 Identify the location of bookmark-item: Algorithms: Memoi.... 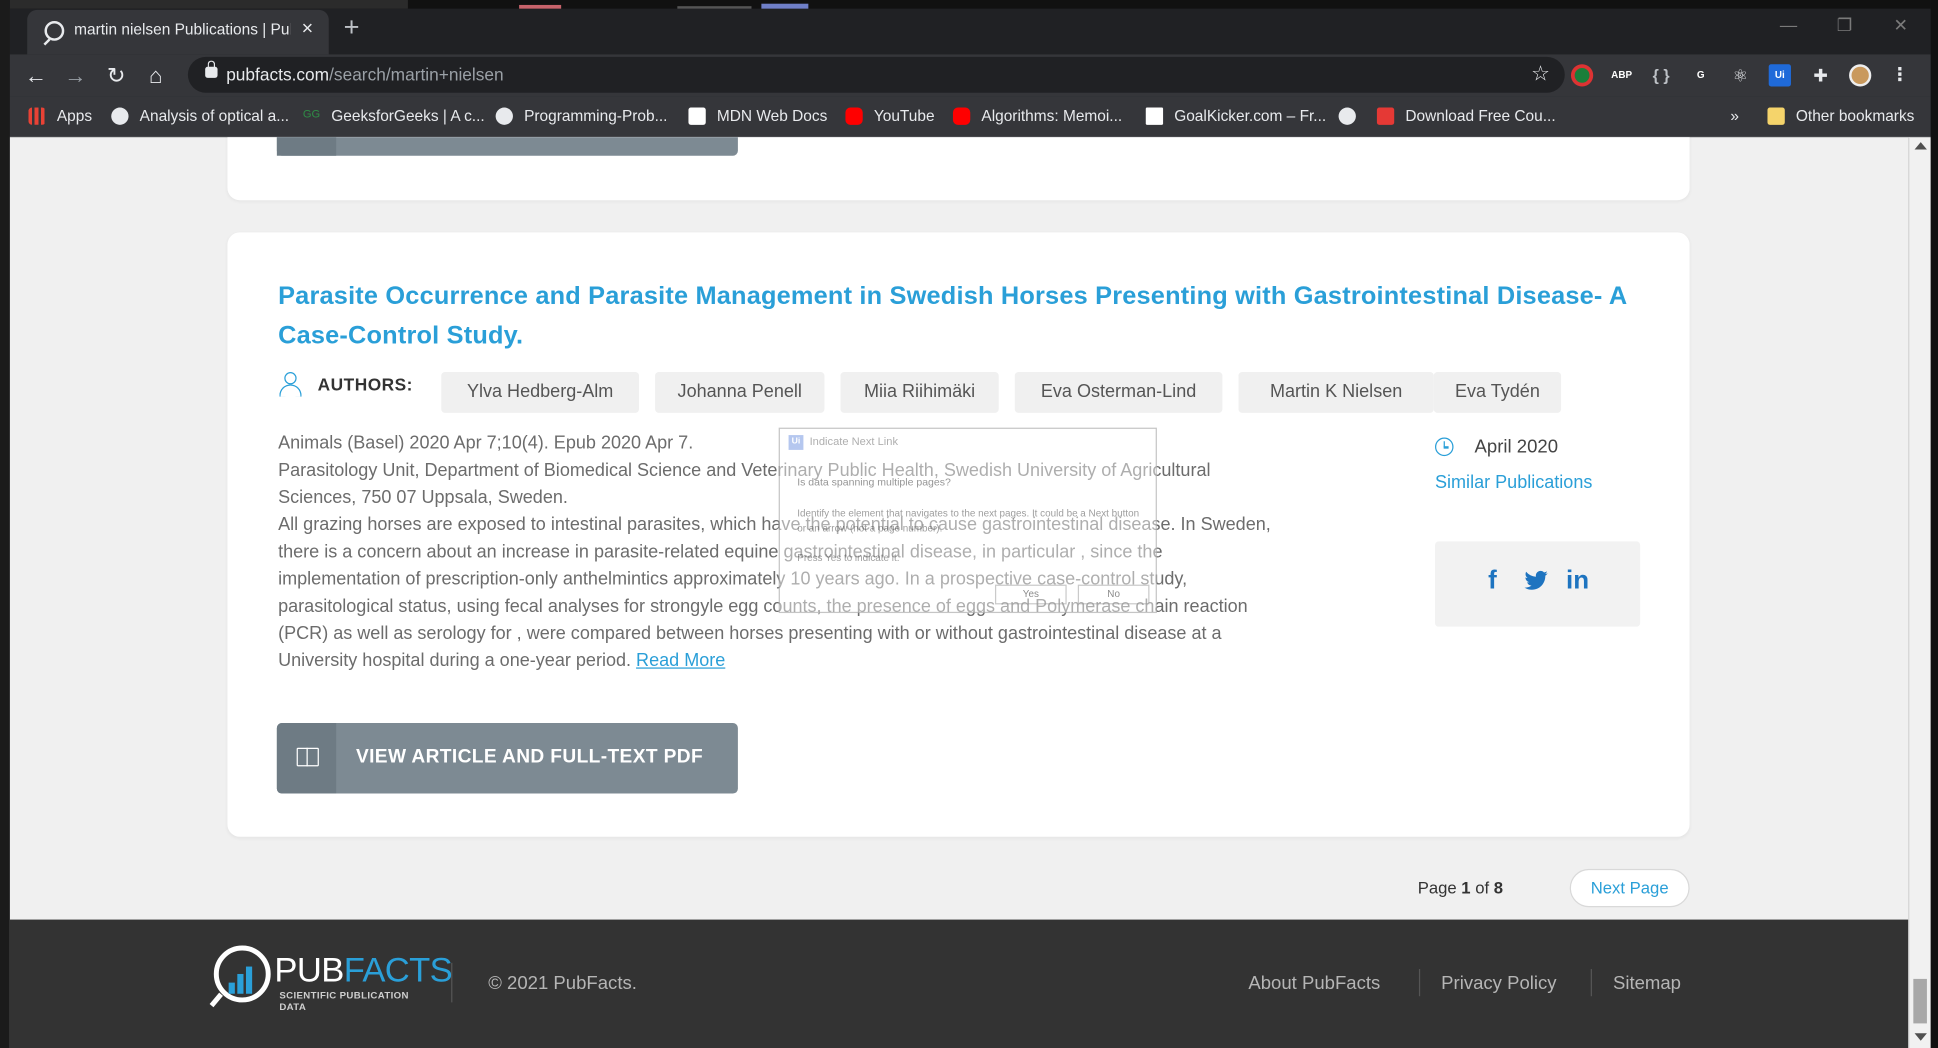
(1037, 116).